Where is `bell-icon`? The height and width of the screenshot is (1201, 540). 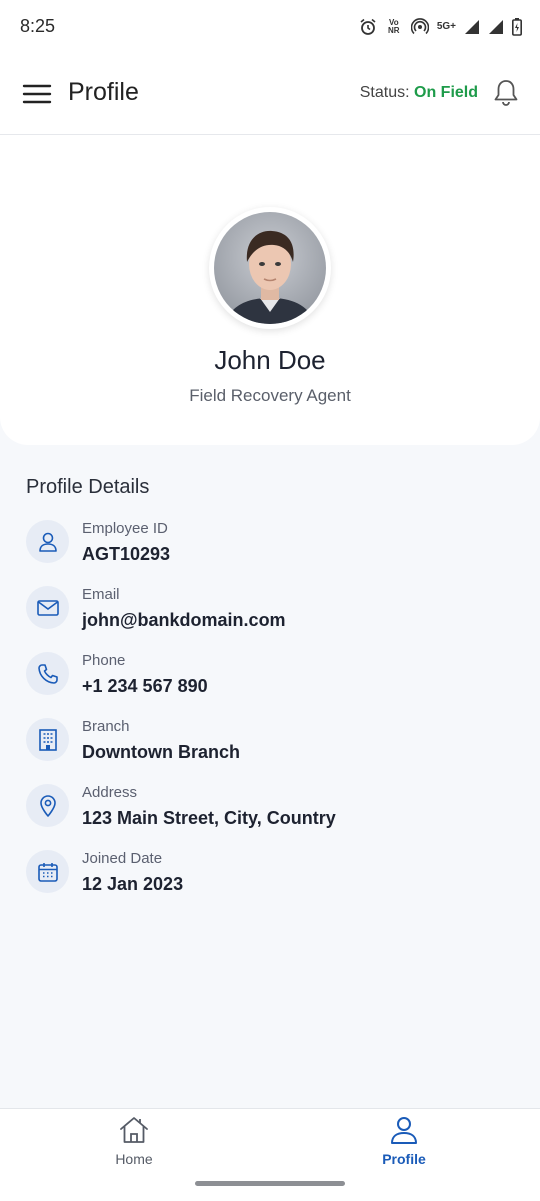 bell-icon is located at coordinates (506, 93).